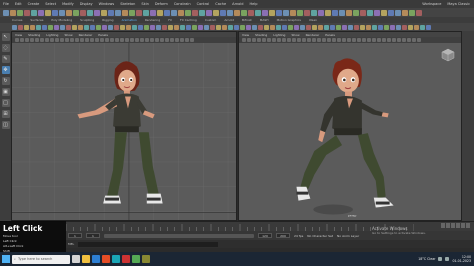 The height and width of the screenshot is (266, 474). I want to click on menu-control: Control, so click(203, 4).